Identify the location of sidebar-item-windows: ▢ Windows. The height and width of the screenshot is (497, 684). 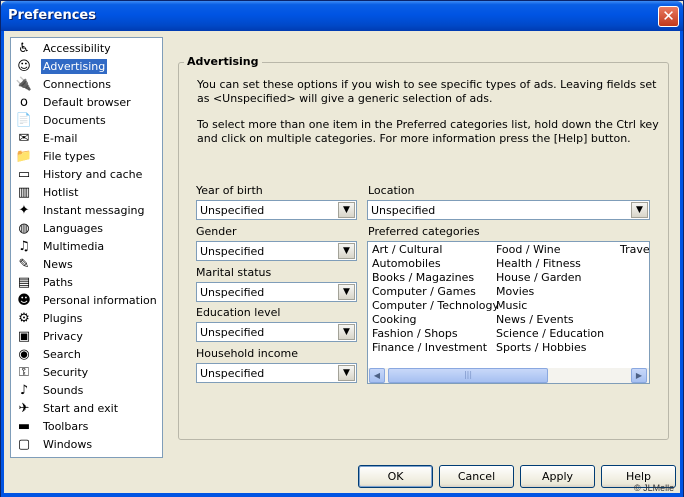
(87, 444).